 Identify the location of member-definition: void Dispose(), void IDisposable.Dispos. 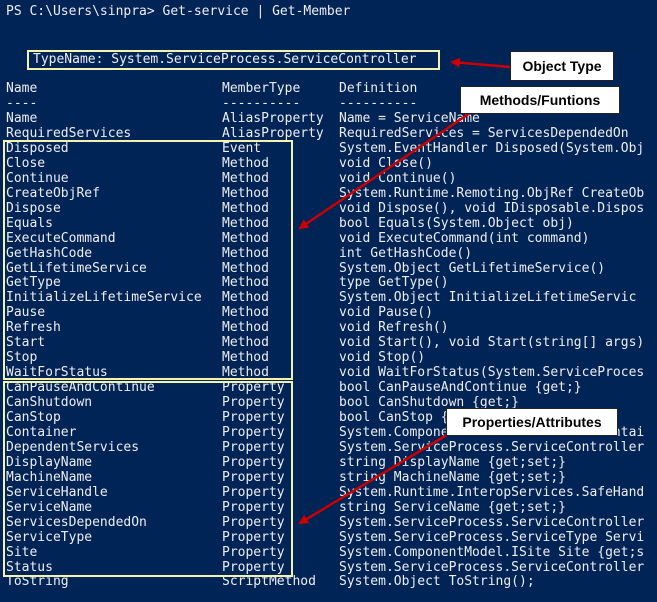
(492, 208).